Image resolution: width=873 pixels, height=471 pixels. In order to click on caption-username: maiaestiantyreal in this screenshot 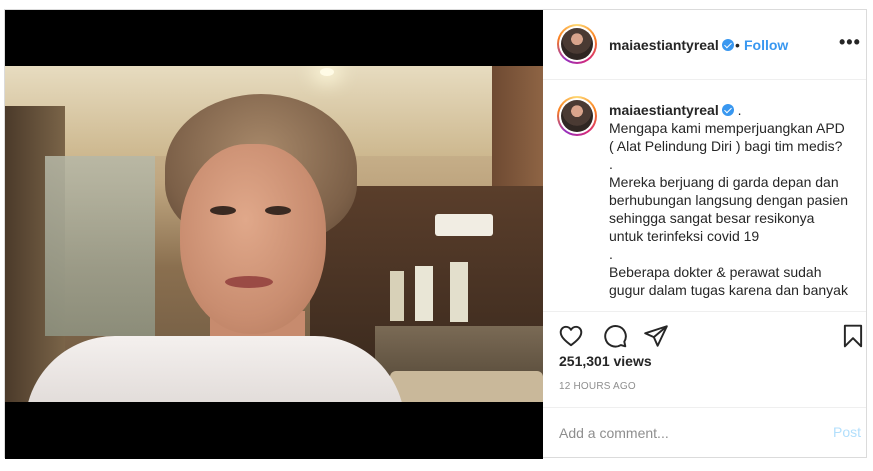, I will do `click(664, 110)`.